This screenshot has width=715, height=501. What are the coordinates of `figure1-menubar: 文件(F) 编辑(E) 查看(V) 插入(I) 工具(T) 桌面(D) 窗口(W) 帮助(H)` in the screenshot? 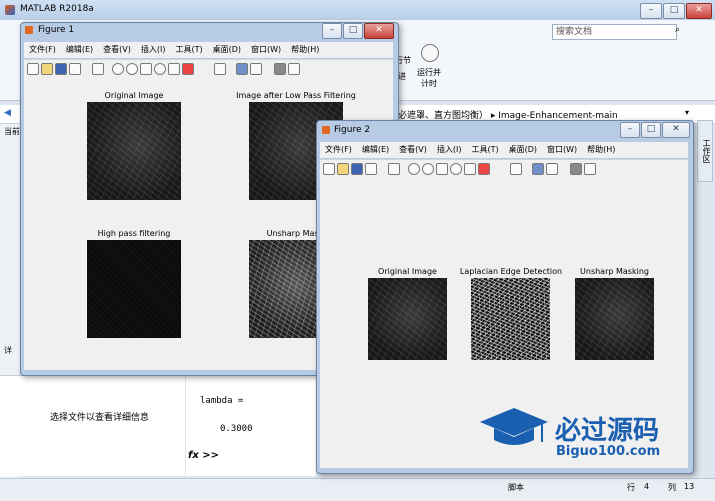 It's located at (208, 50).